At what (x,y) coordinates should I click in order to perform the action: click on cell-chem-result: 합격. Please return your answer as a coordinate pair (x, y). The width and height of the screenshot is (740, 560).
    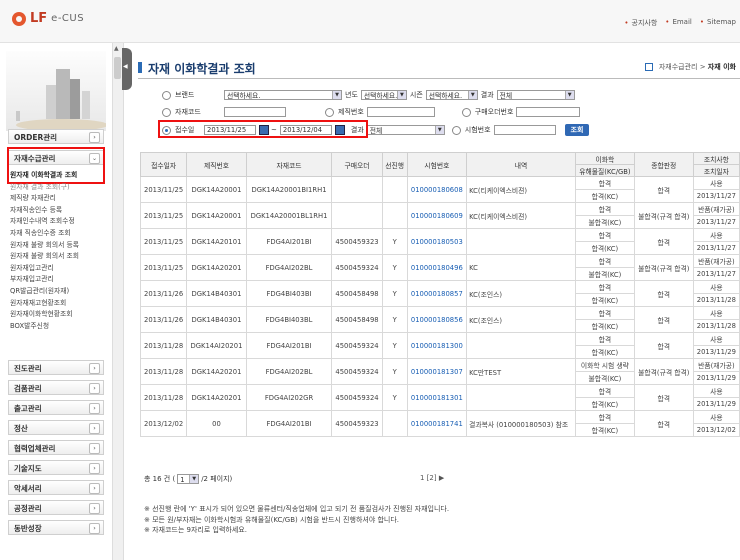
    Looking at the image, I should click on (604, 287).